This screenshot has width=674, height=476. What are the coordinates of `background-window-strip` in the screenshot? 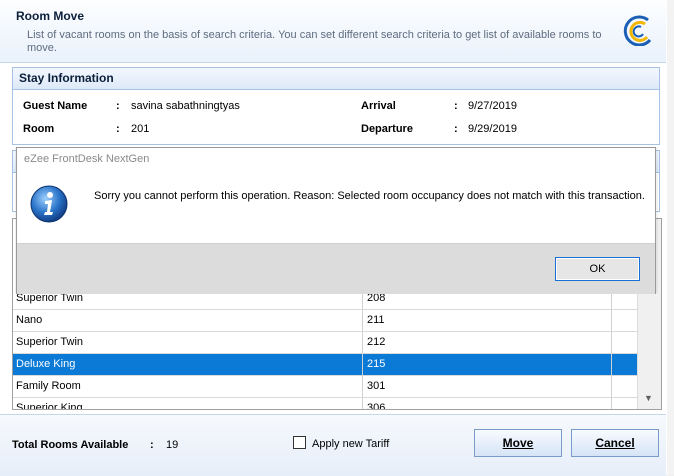 It's located at (670, 237).